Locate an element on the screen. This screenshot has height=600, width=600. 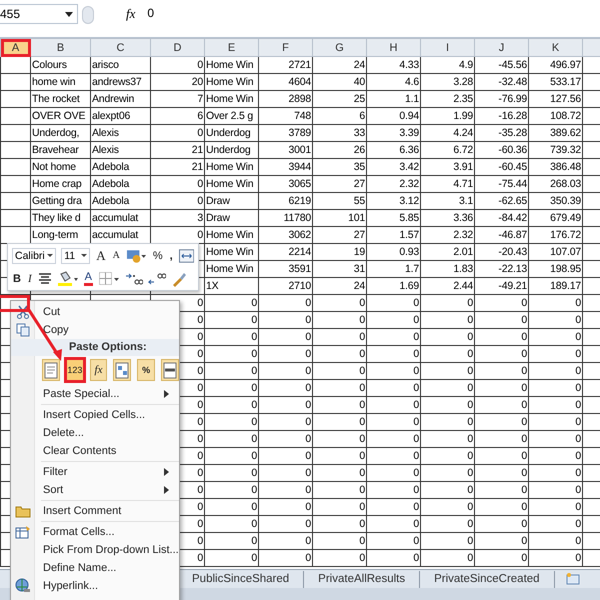
table-cell: 2.44 is located at coordinates (447, 286).